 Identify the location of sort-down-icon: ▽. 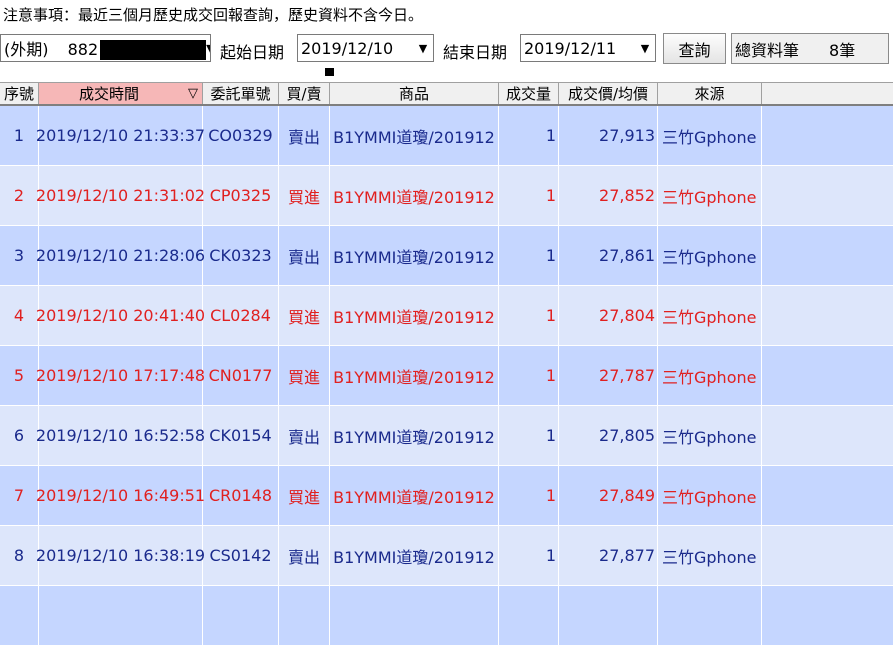
(193, 93).